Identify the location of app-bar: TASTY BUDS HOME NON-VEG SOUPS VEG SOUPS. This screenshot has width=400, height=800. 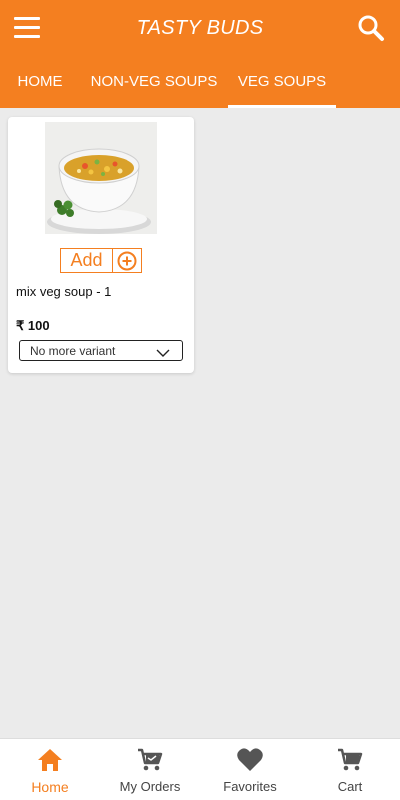
(200, 54).